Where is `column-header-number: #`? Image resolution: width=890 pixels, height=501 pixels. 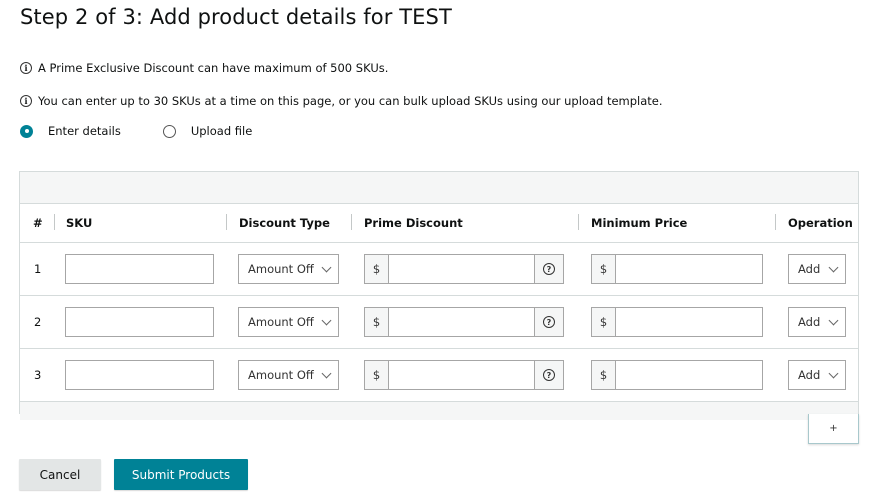 column-header-number: # is located at coordinates (38, 223).